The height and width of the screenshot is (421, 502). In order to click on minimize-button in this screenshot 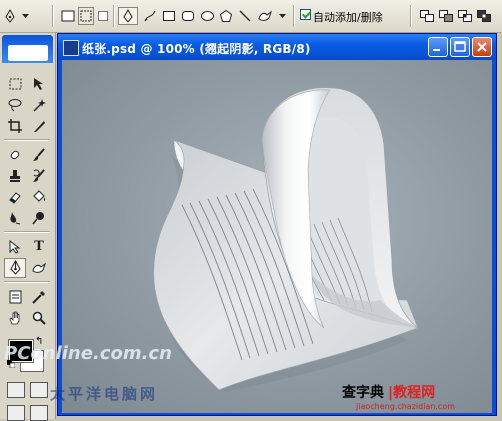, I will do `click(438, 47)`.